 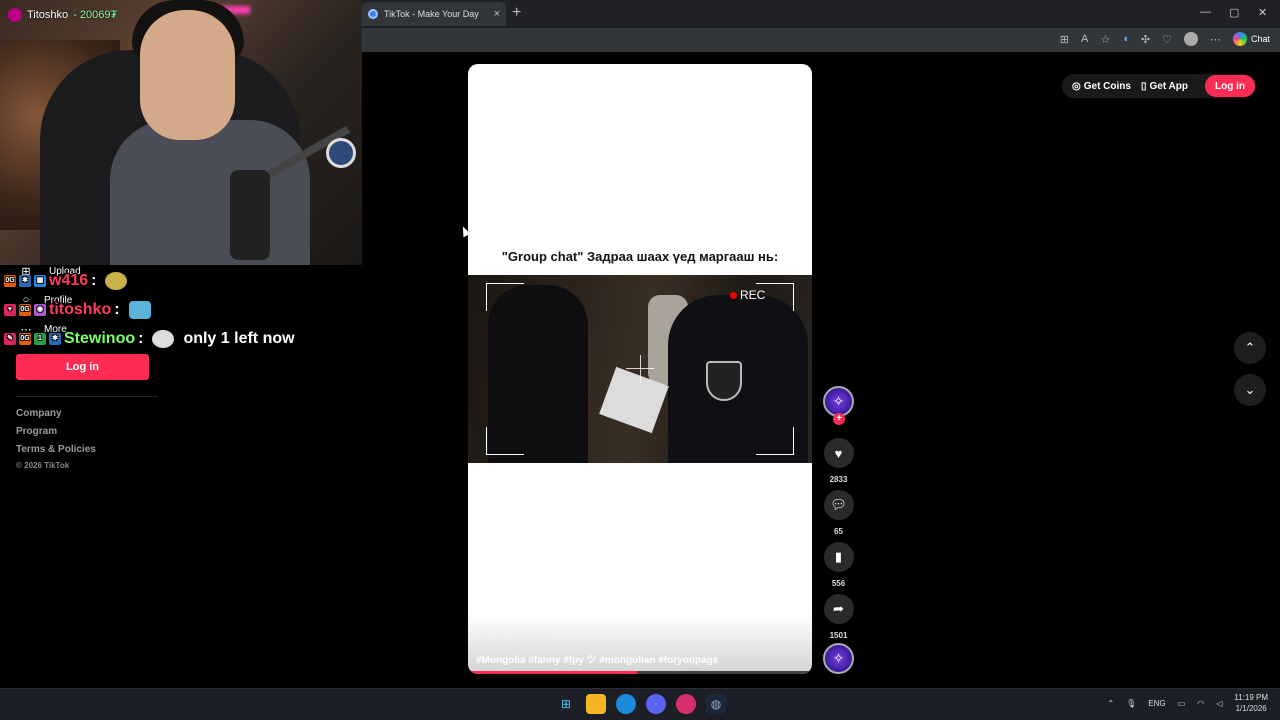 I want to click on get-app-button: ▯ Get App, so click(x=1164, y=86).